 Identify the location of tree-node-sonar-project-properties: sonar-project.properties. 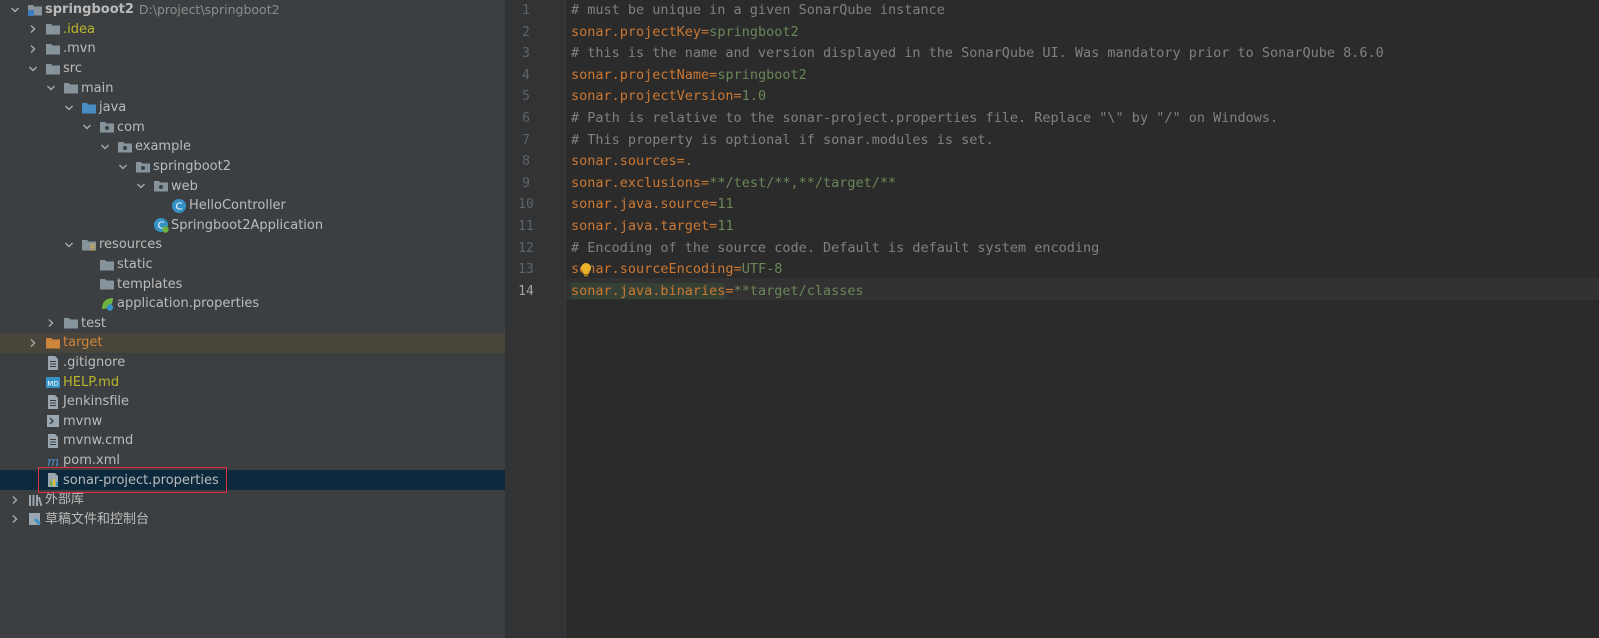
(252, 480).